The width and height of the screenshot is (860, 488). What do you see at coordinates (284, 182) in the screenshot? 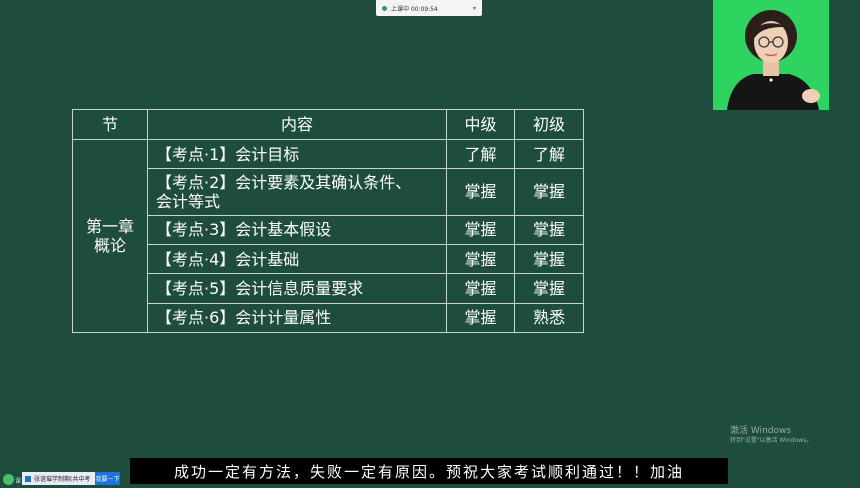
I see `topic-line: 【考点·2】会计要素及其确认条件、` at bounding box center [284, 182].